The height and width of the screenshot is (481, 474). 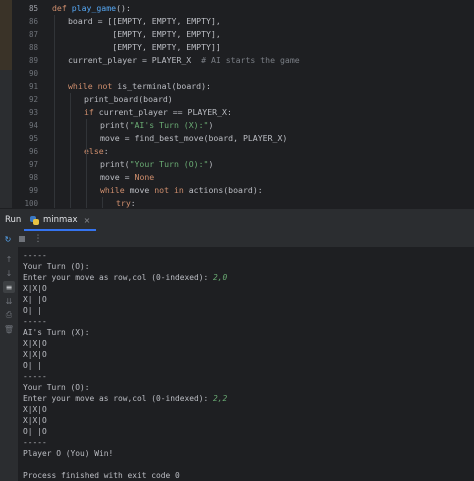 I want to click on console-text: Process finished with exit code 0, so click(x=101, y=475).